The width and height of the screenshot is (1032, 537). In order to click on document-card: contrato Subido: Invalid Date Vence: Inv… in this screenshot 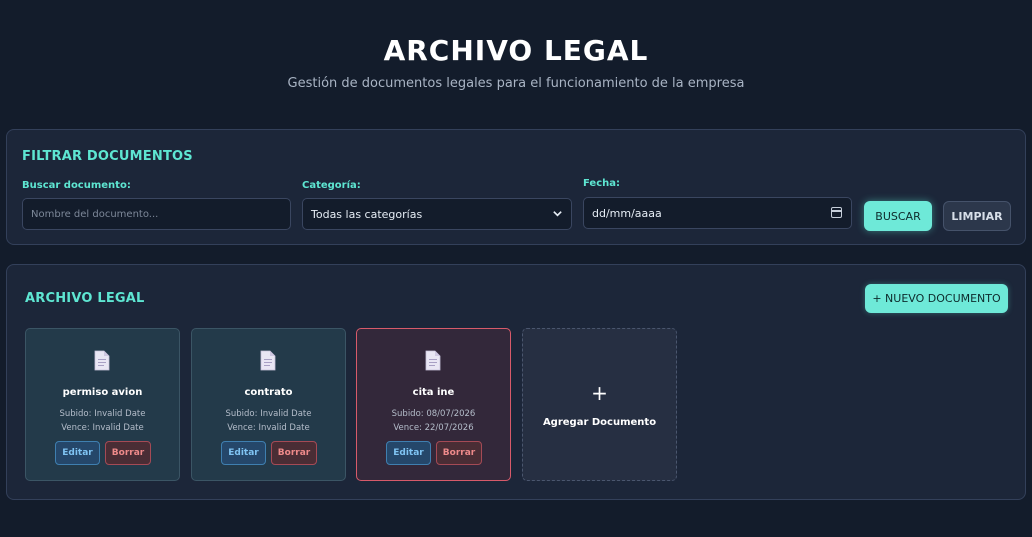, I will do `click(268, 404)`.